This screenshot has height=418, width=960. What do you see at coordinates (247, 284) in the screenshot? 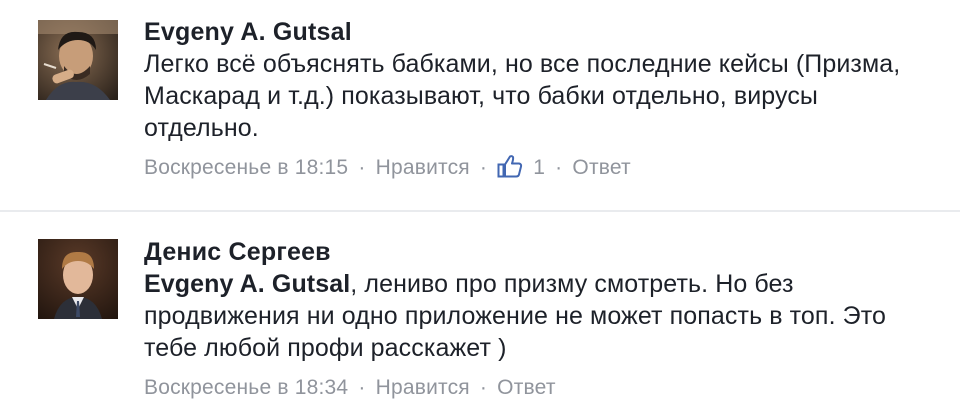
I see `mention-link: Evgeny A. Gutsal` at bounding box center [247, 284].